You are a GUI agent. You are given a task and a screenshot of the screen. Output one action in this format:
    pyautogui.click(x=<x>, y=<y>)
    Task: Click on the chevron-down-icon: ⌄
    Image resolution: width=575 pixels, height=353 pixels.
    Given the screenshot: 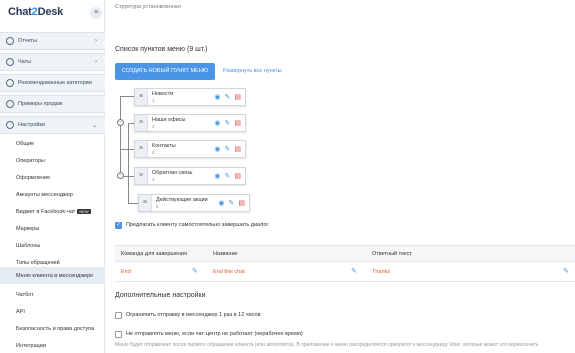 What is the action you would take?
    pyautogui.click(x=94, y=125)
    